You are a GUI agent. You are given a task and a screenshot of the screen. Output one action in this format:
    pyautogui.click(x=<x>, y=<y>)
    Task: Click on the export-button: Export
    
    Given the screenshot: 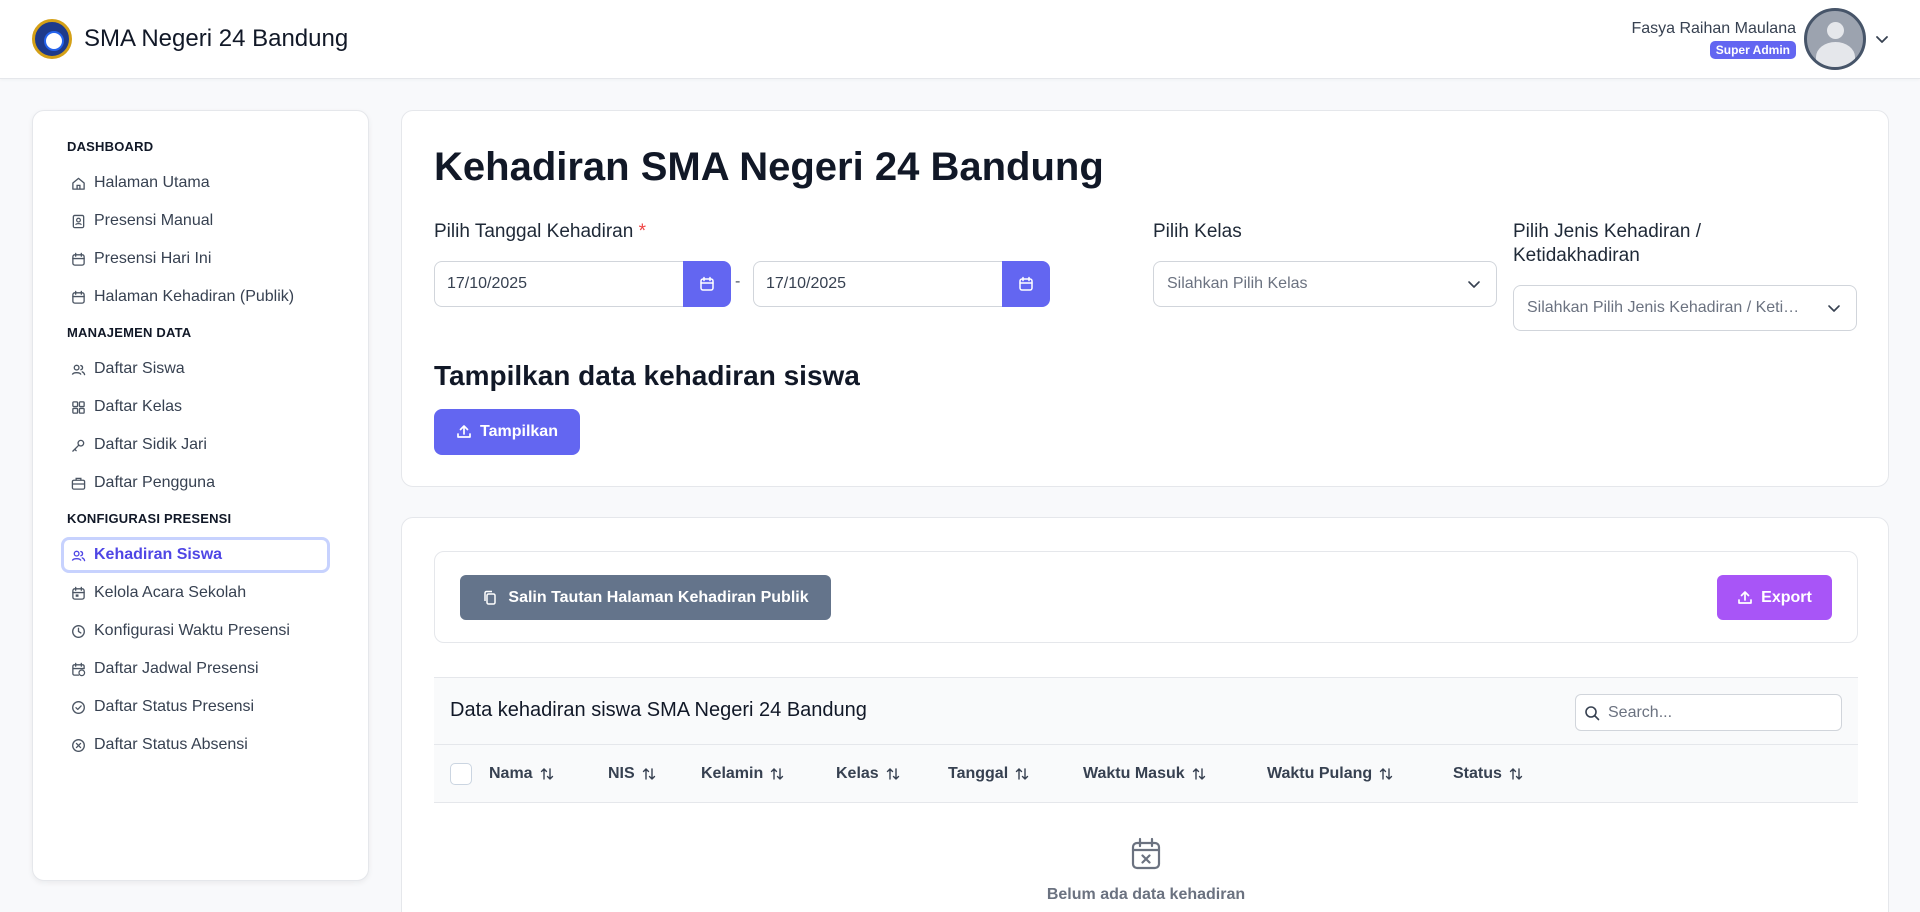 What is the action you would take?
    pyautogui.click(x=1774, y=597)
    